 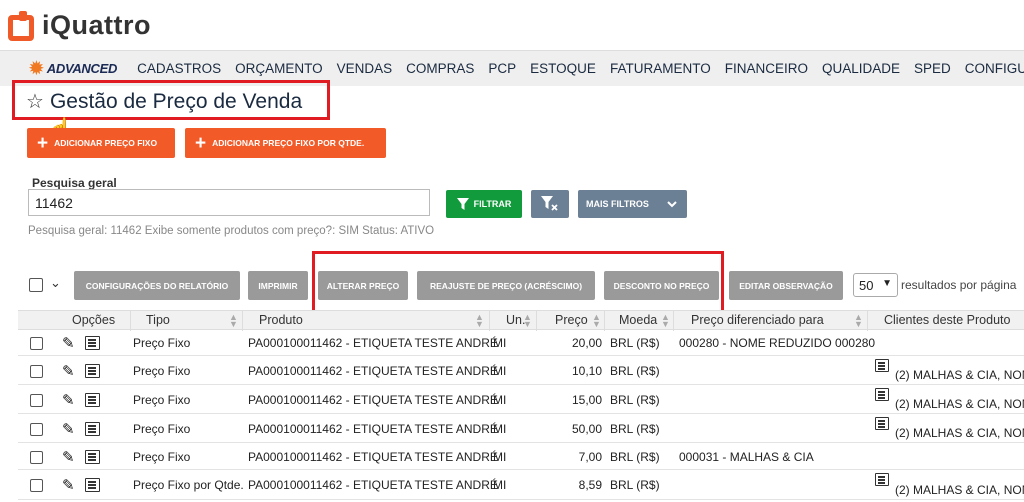 What do you see at coordinates (660, 68) in the screenshot?
I see `menu-item: FATURAMENTO` at bounding box center [660, 68].